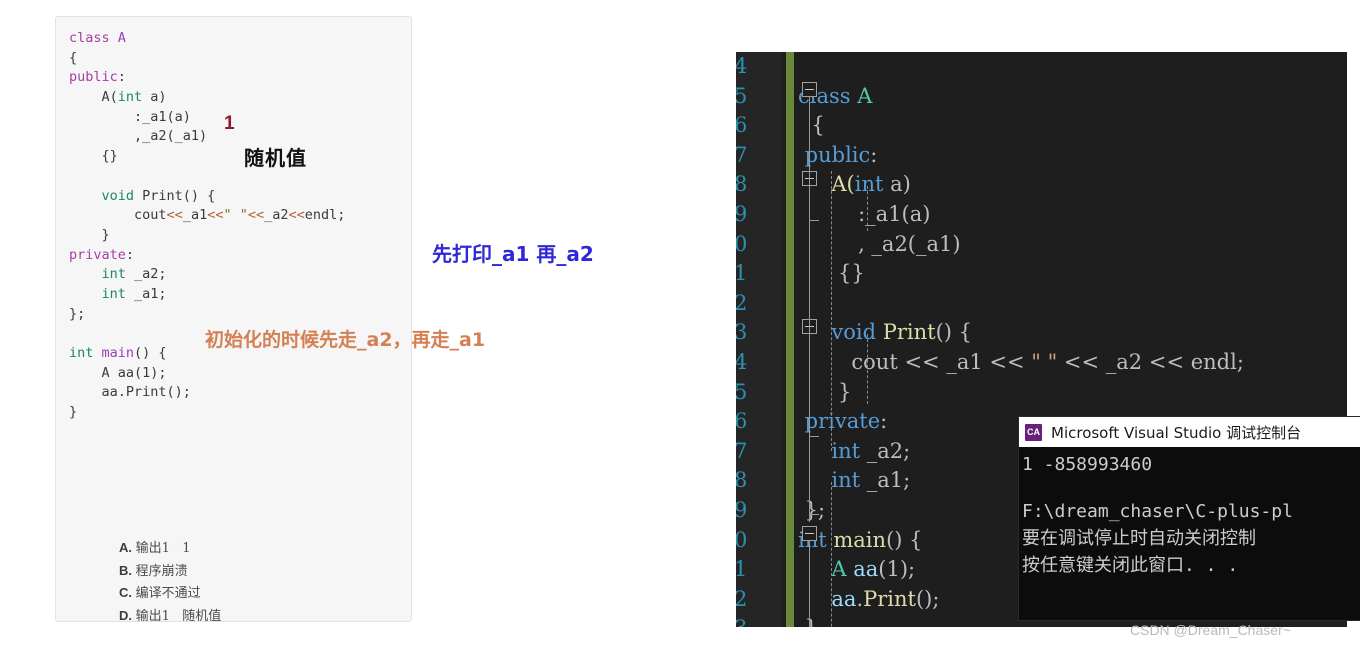 This screenshot has height=651, width=1360. What do you see at coordinates (130, 116) in the screenshot?
I see `code-token: :_a1(a)` at bounding box center [130, 116].